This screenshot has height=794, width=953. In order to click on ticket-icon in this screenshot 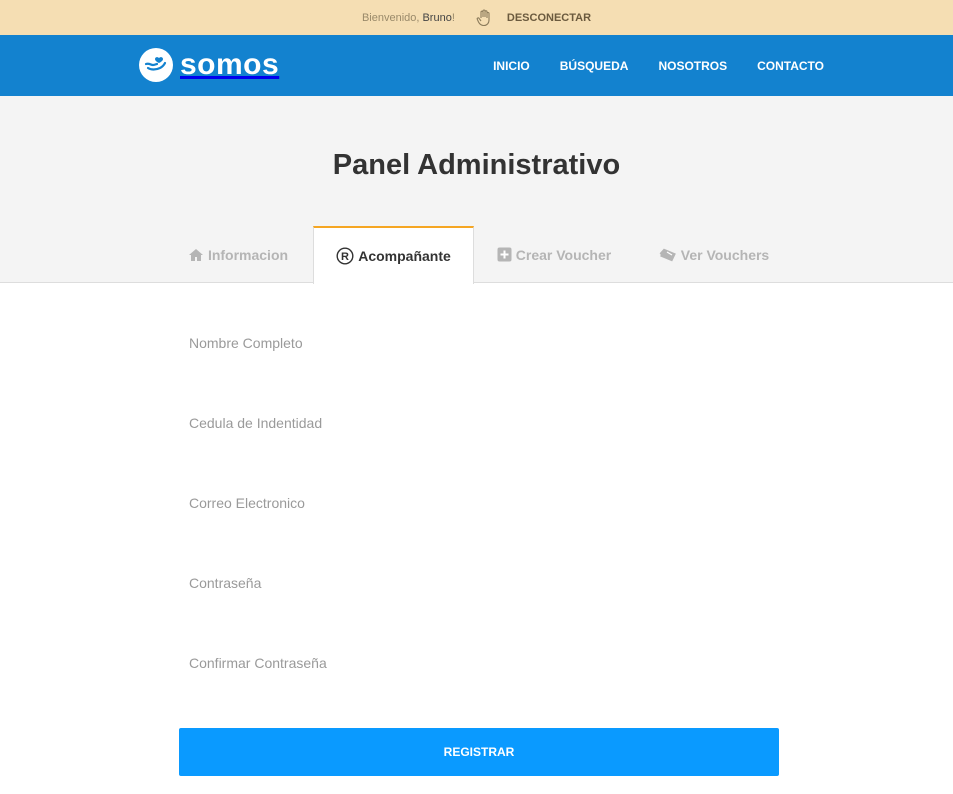, I will do `click(668, 255)`.